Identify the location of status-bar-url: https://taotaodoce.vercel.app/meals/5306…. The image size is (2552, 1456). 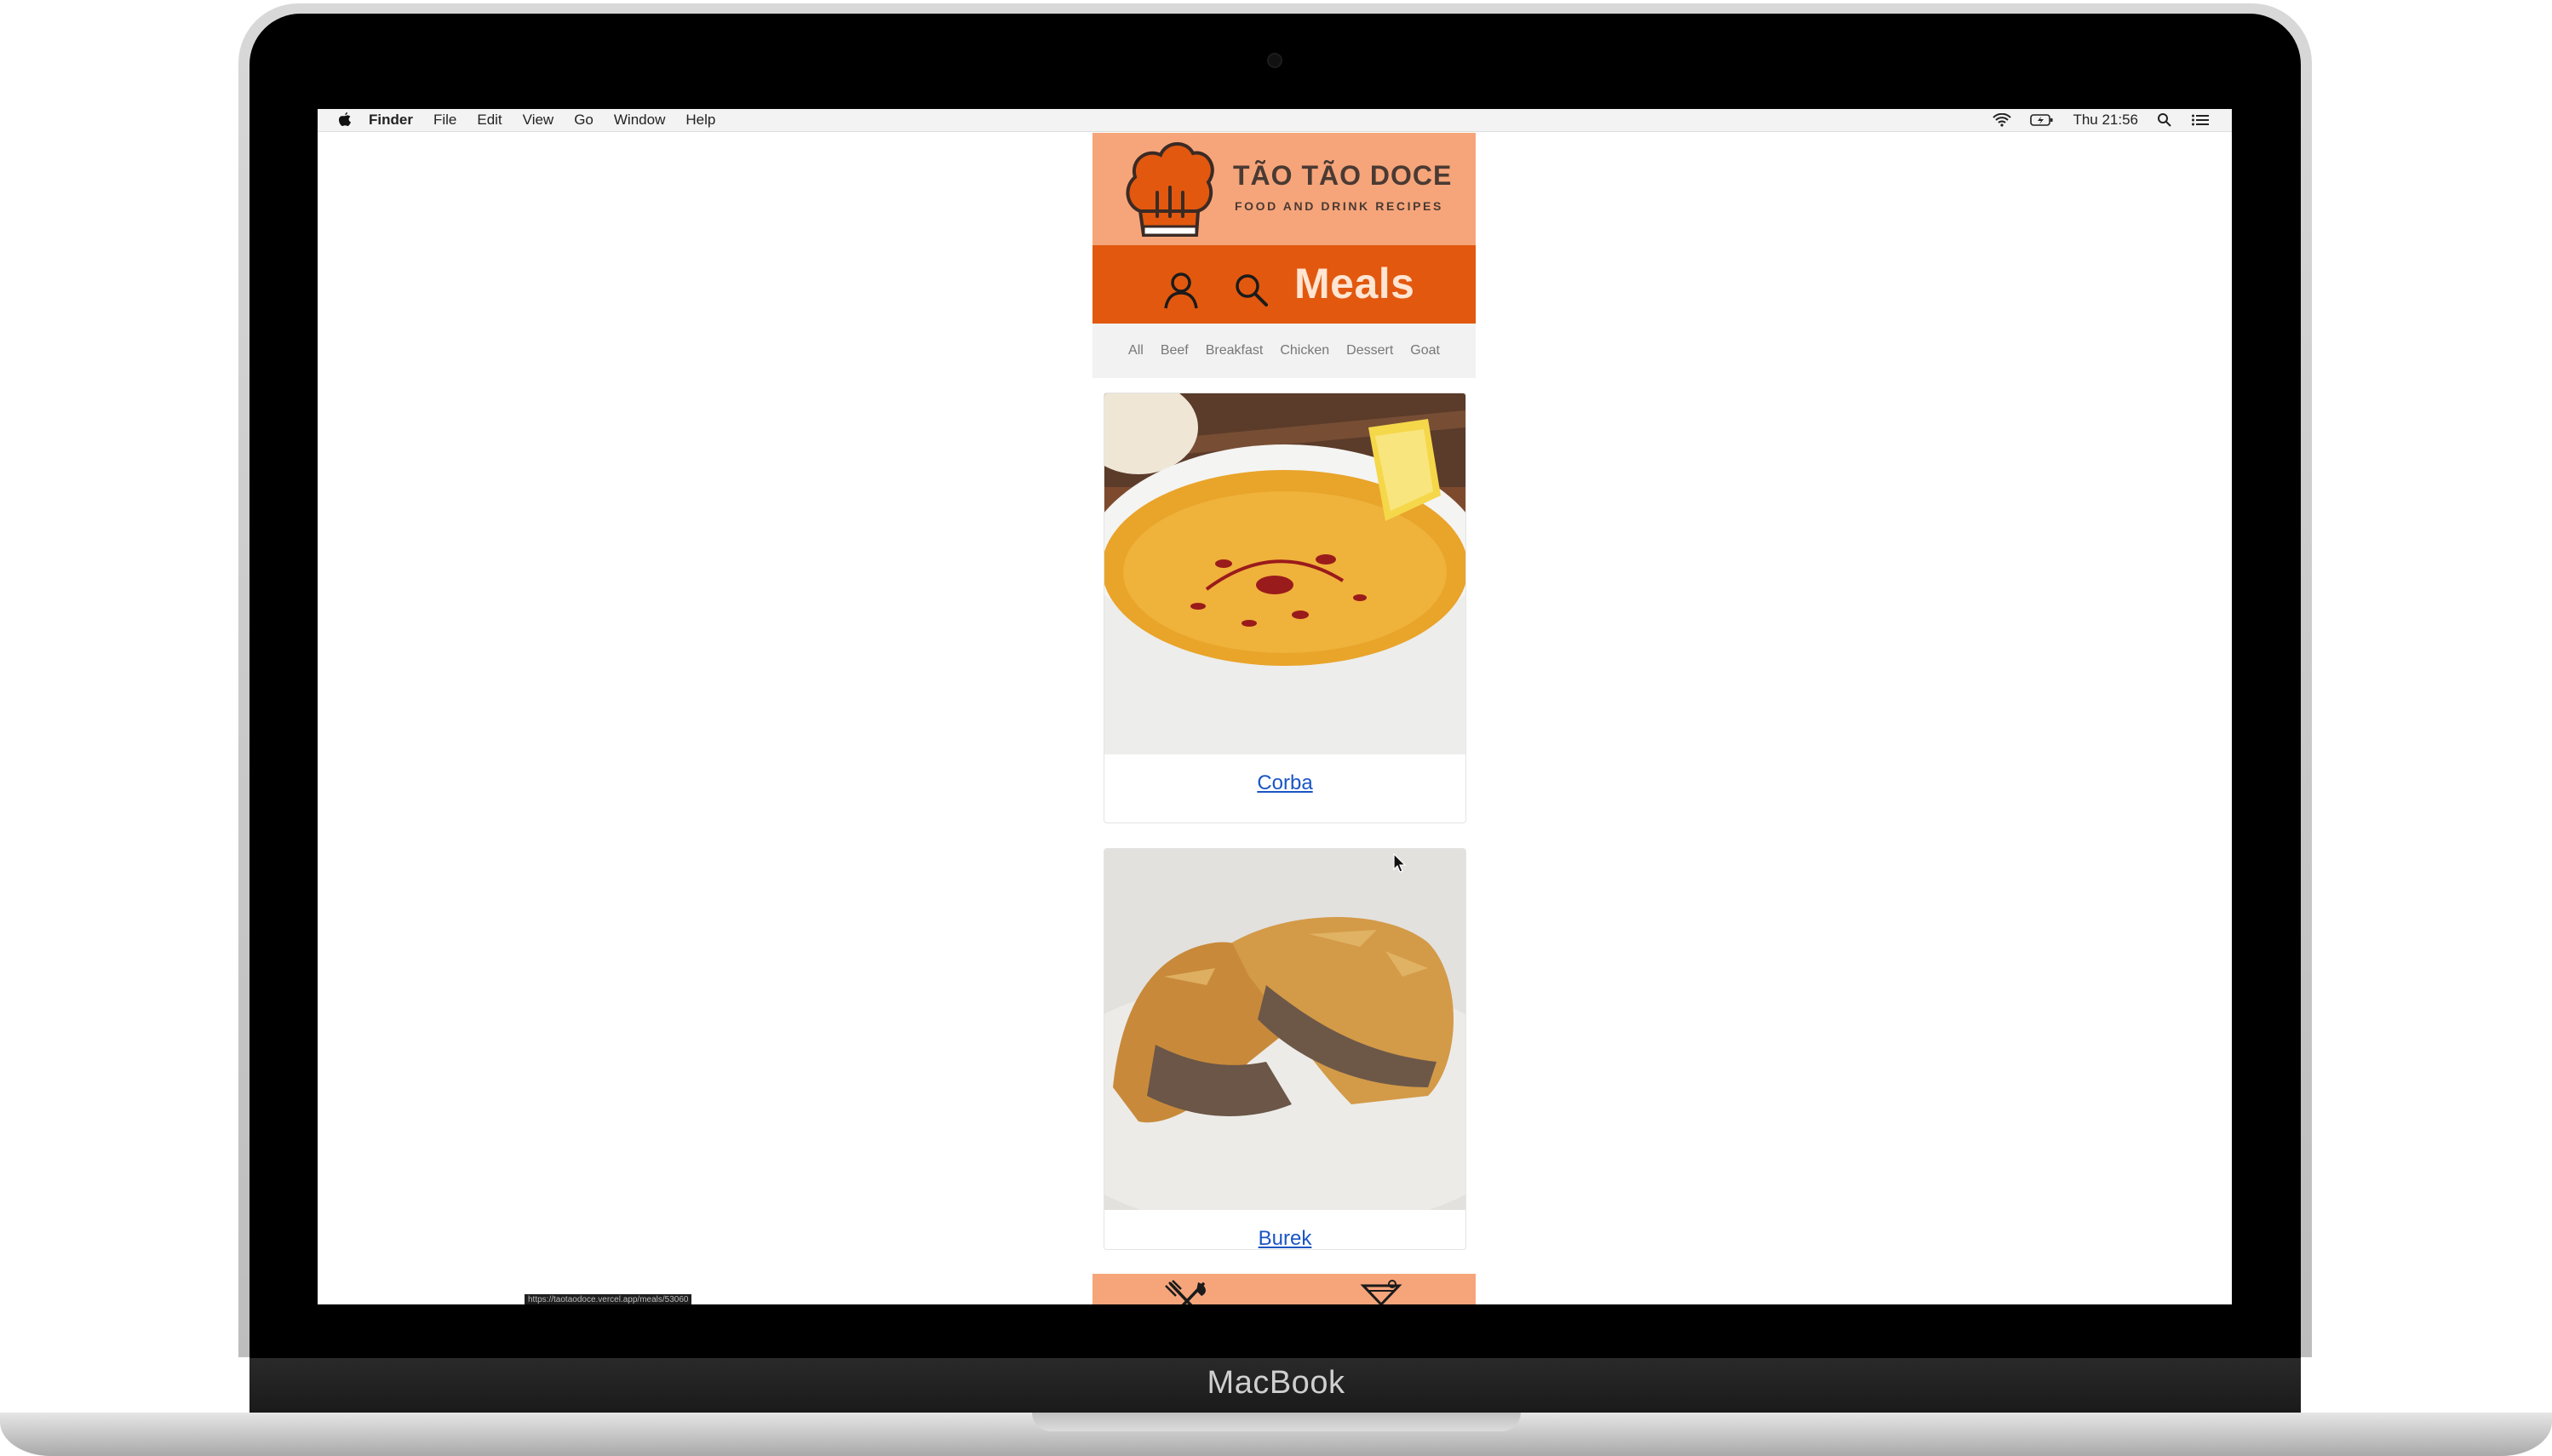
(608, 1299).